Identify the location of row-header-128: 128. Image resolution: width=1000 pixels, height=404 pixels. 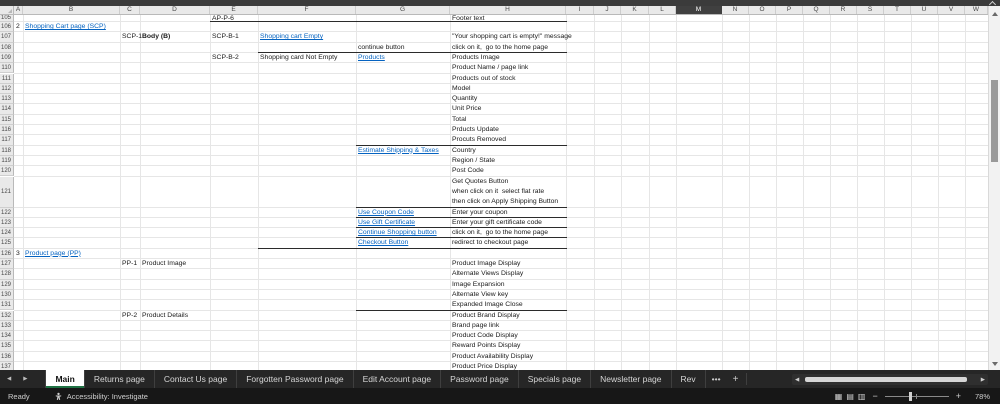
(7, 274).